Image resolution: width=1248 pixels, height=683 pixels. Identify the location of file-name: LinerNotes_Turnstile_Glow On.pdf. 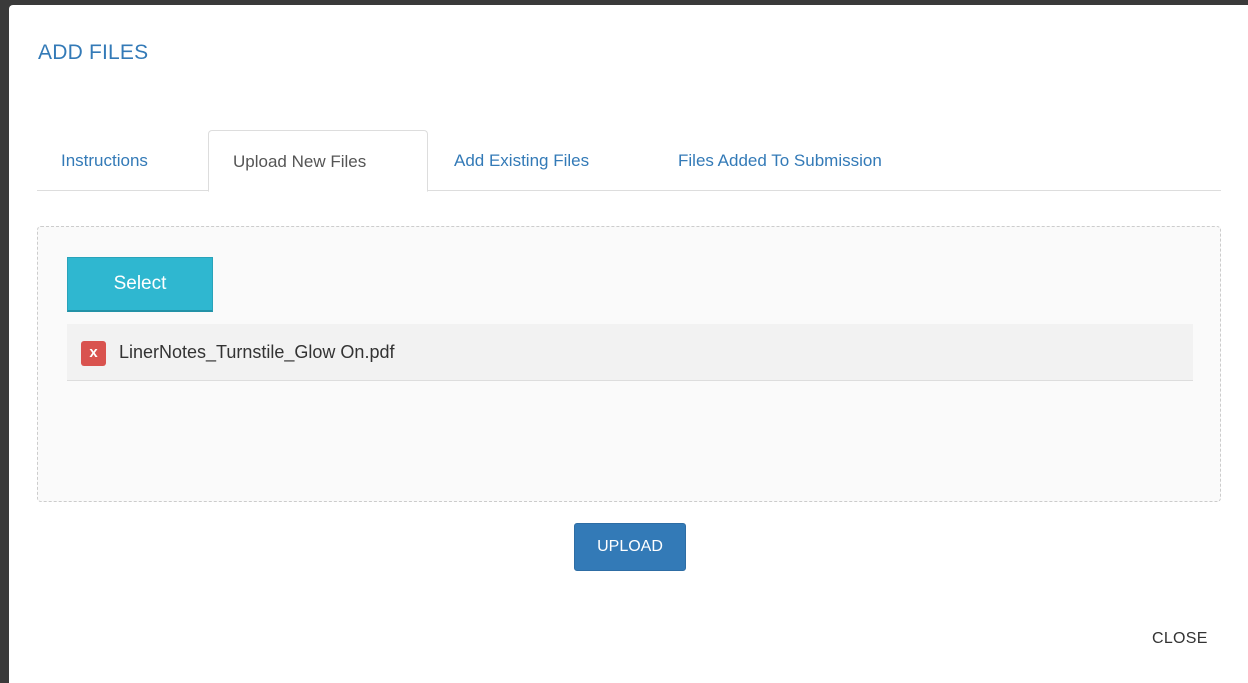
(257, 352).